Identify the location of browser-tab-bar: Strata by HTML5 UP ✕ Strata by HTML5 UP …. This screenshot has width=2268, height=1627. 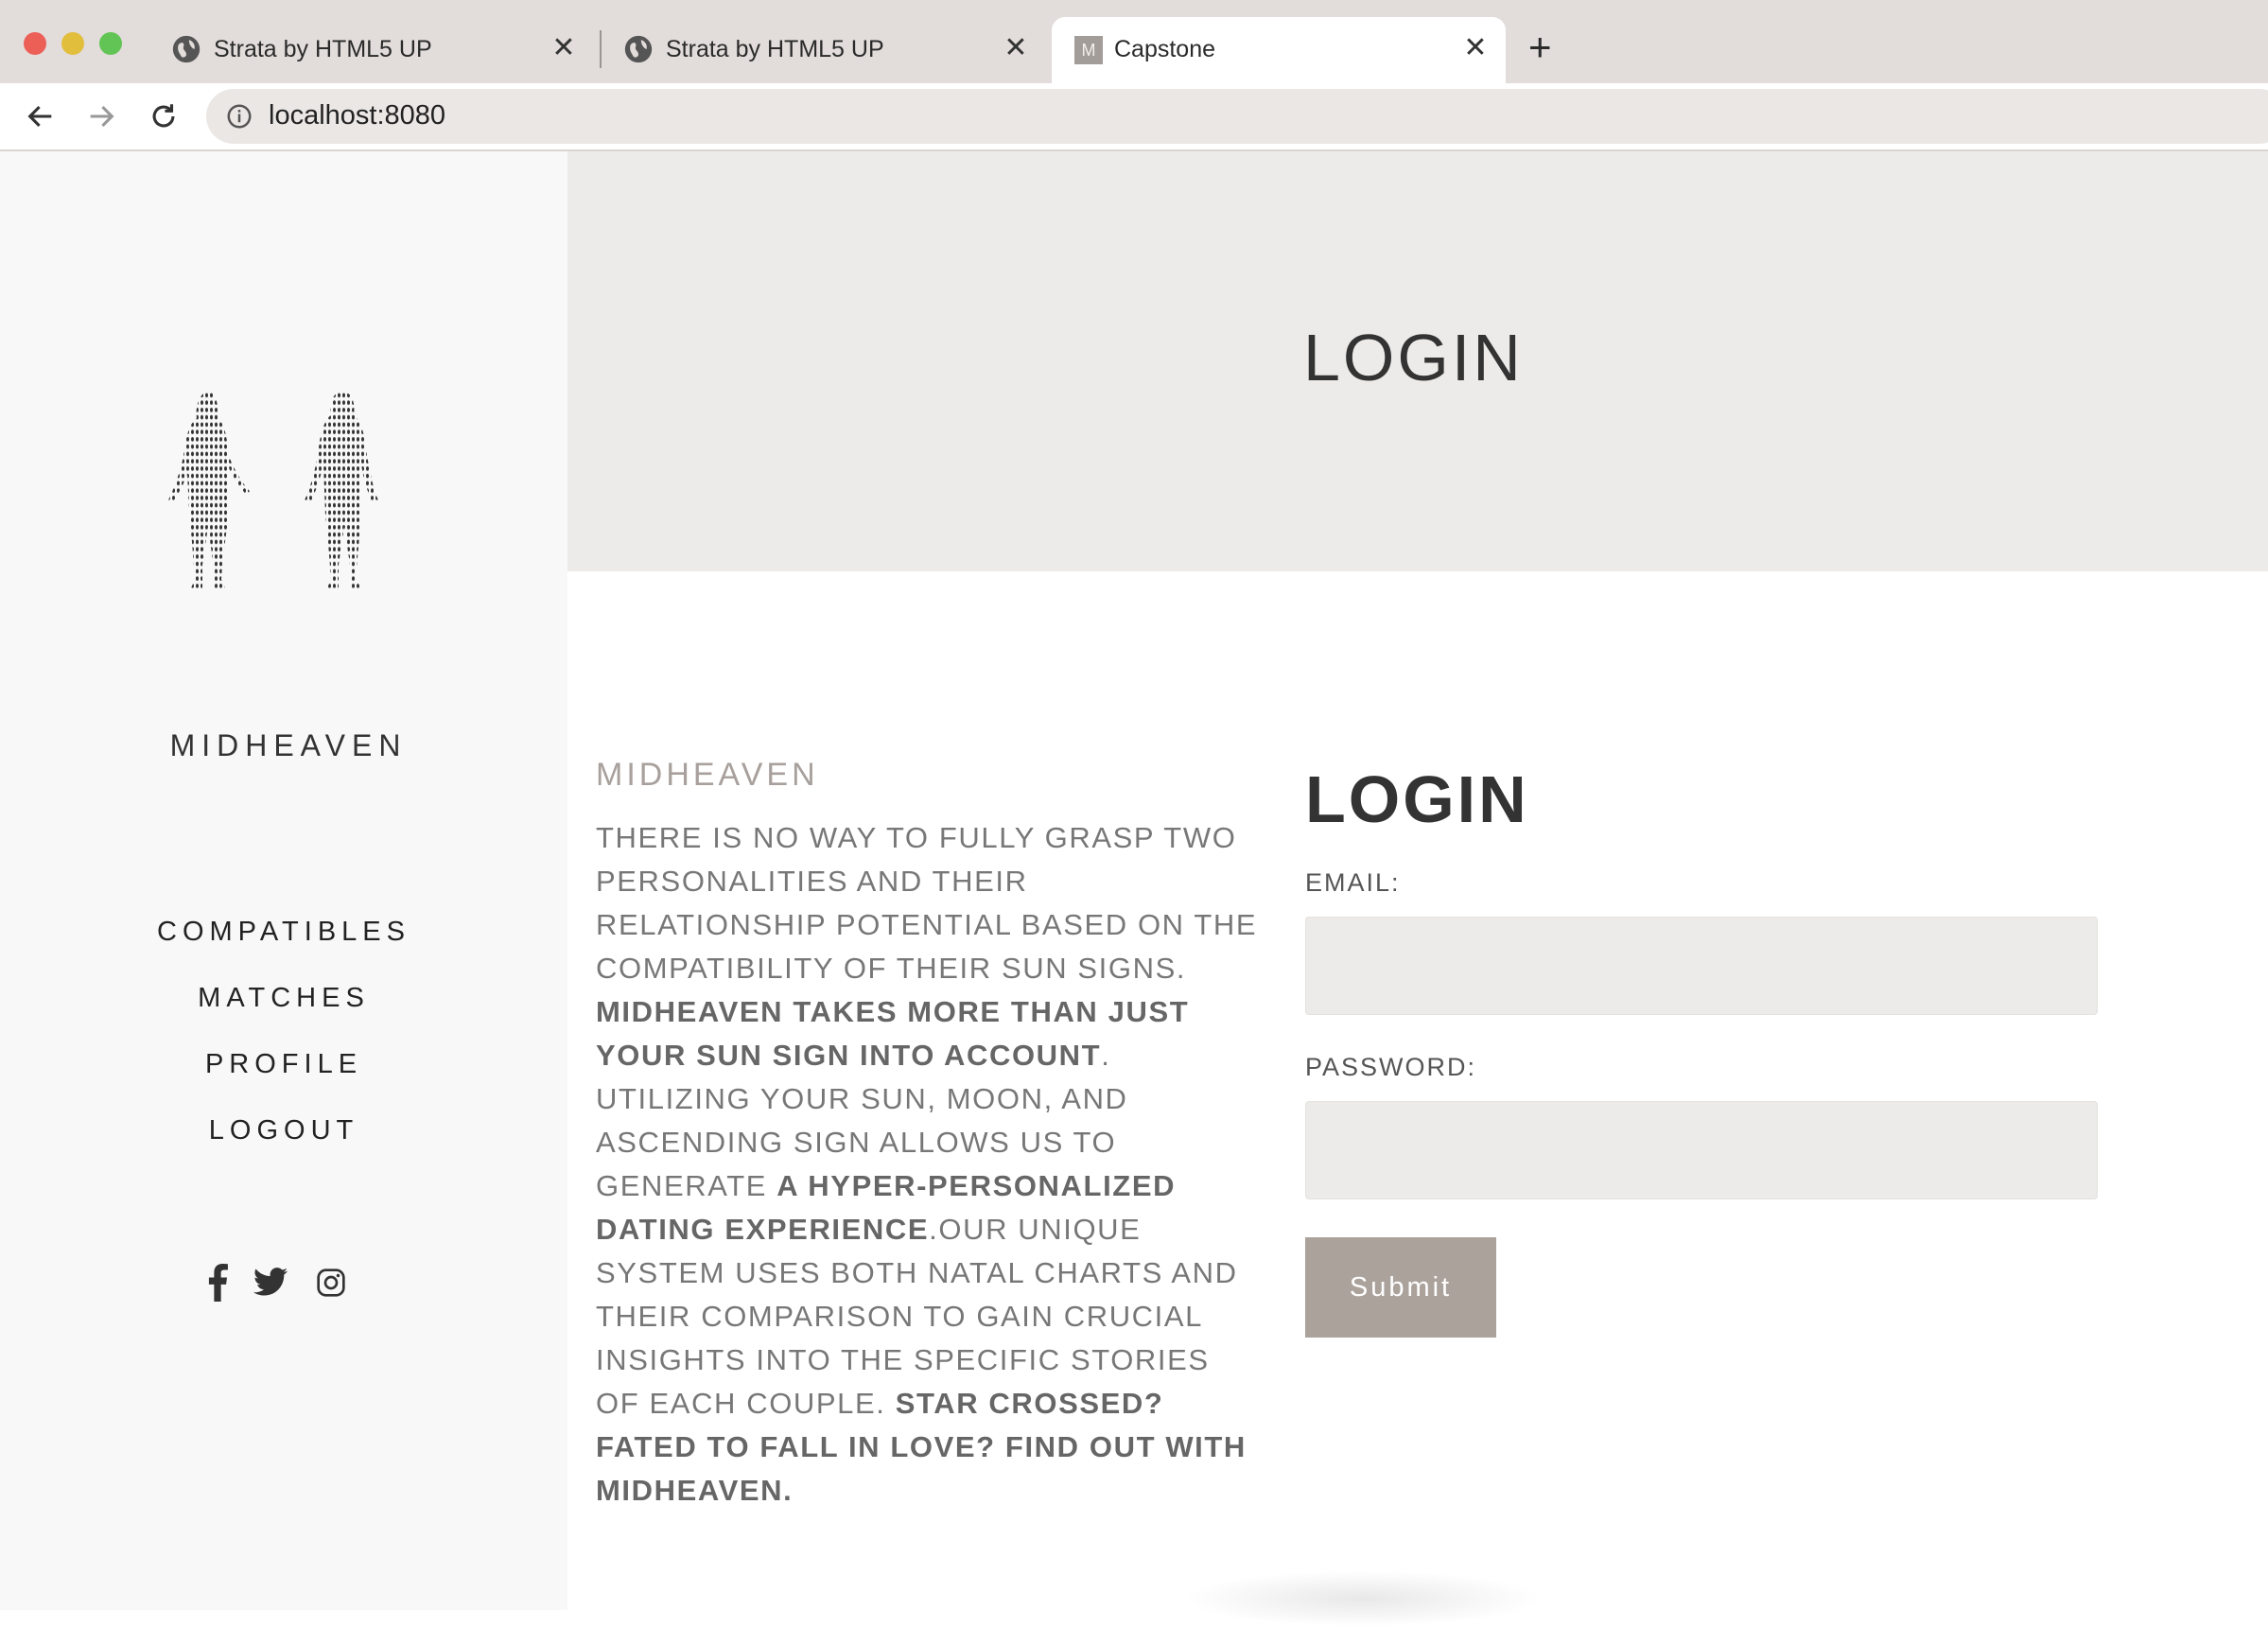
(1134, 41).